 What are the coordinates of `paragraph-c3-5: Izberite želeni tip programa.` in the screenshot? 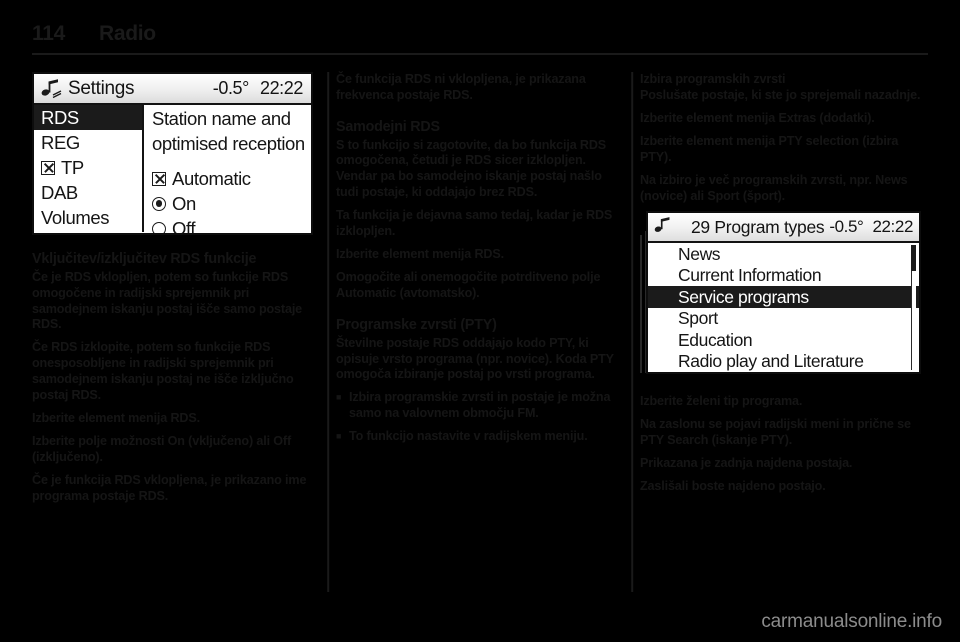 It's located at (721, 401).